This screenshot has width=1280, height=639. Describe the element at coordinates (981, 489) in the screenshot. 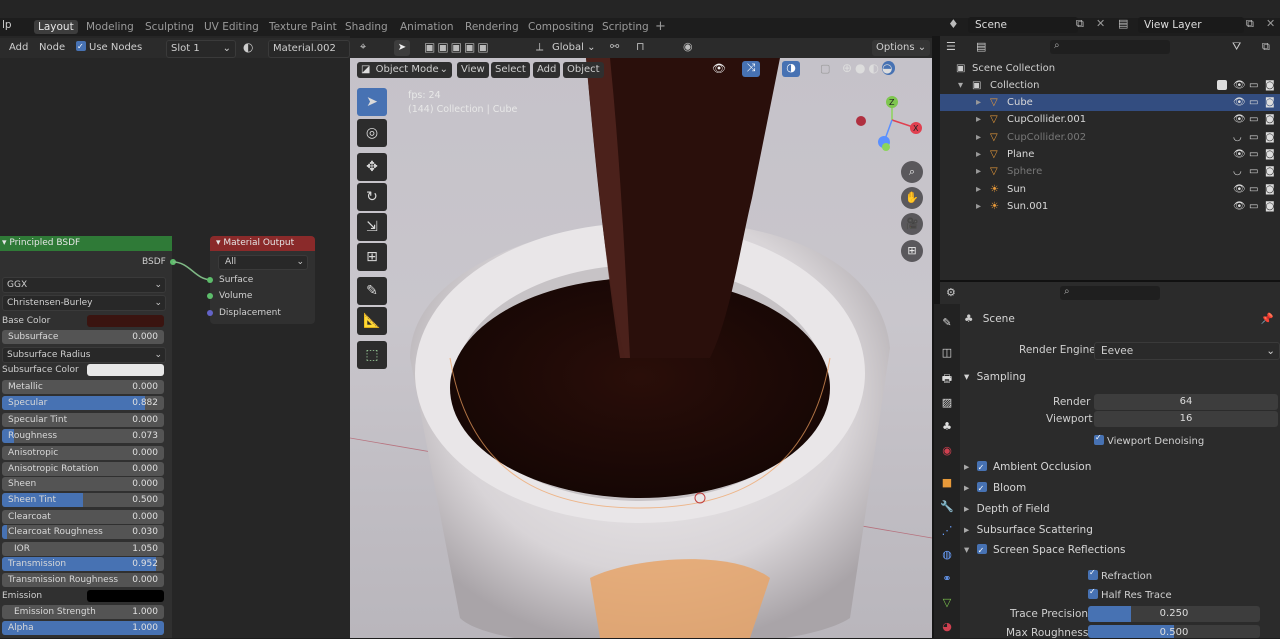

I see `bloom-checkbox` at that location.